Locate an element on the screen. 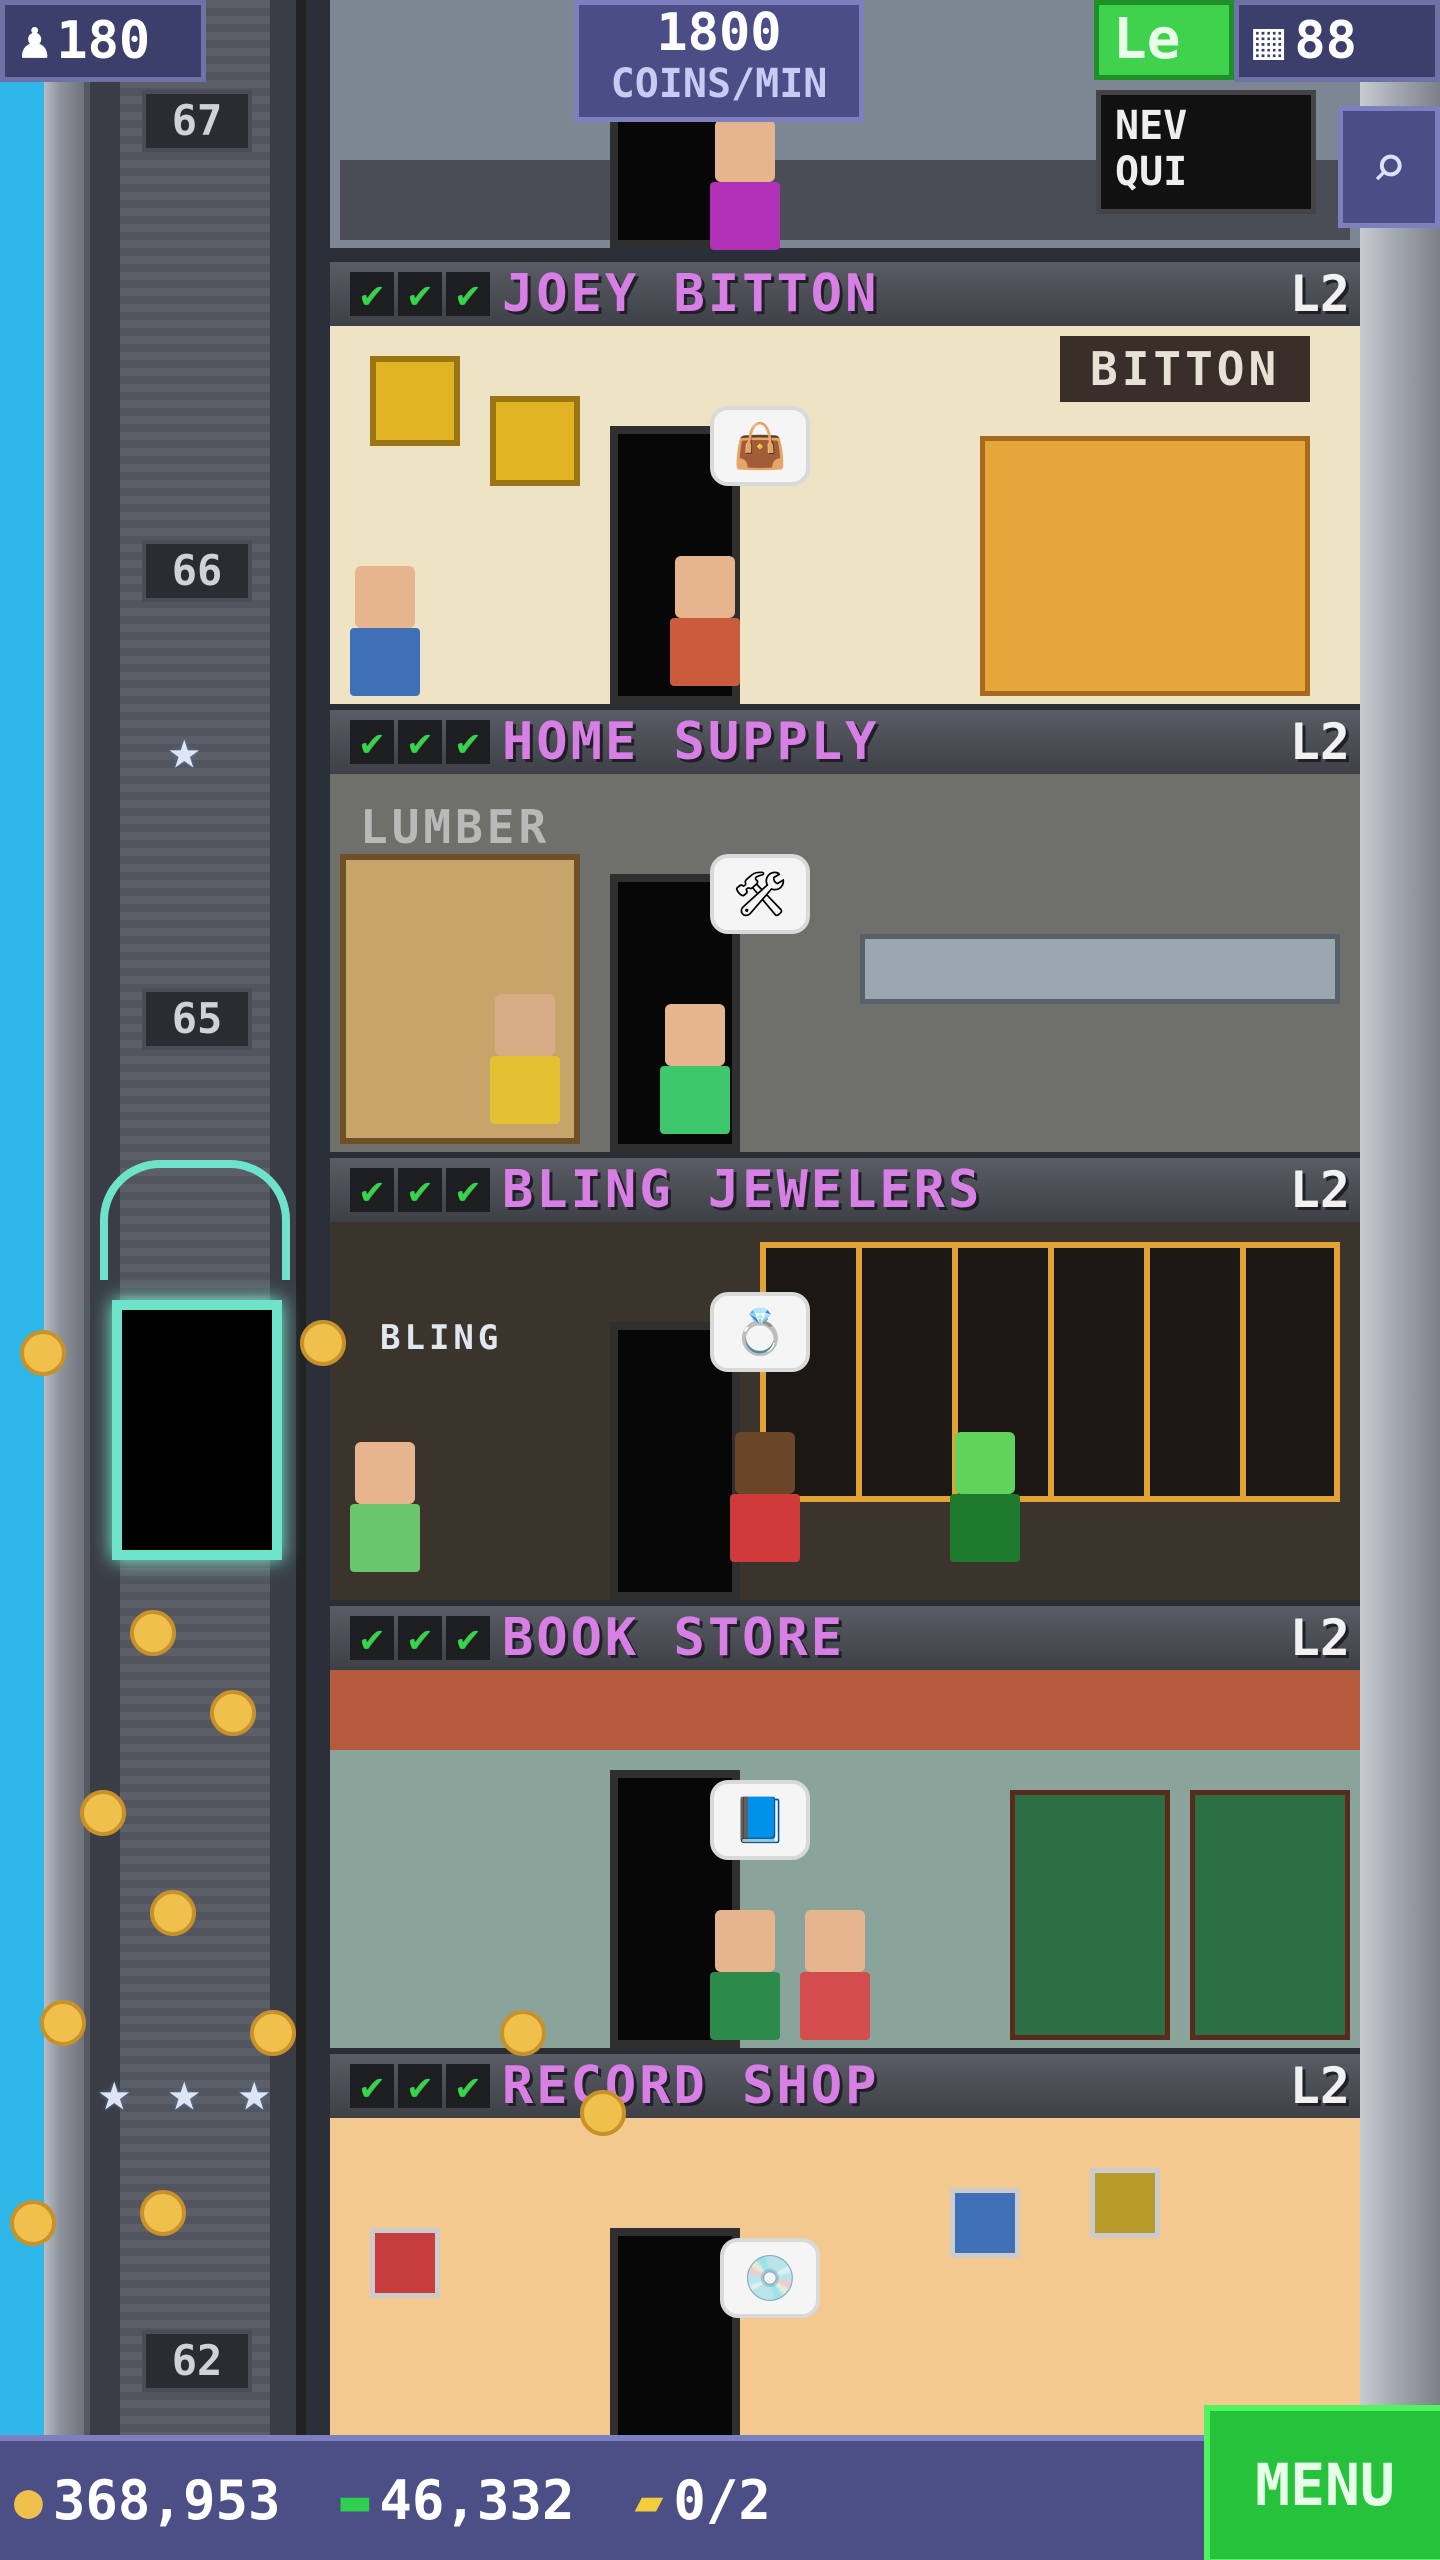 This screenshot has height=2560, width=1440. speech-bubble: 💿 is located at coordinates (770, 2278).